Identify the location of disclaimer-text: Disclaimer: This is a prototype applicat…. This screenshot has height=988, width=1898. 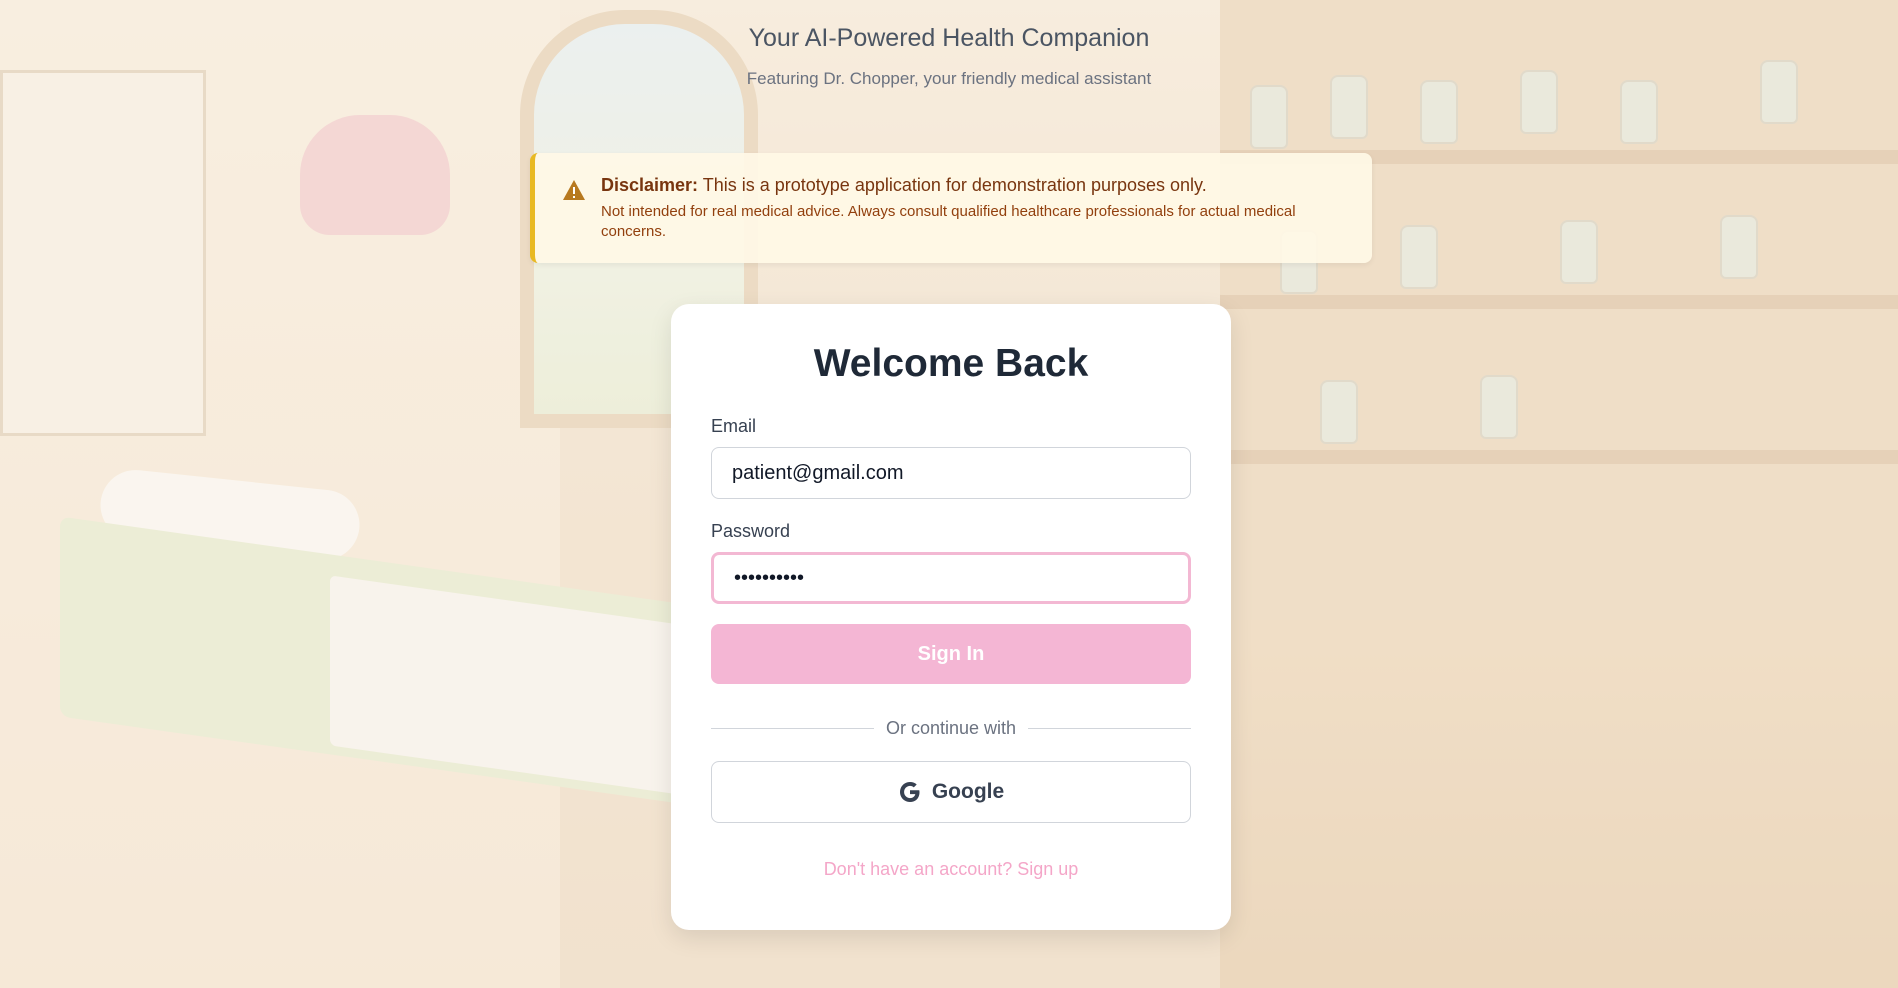
(974, 185).